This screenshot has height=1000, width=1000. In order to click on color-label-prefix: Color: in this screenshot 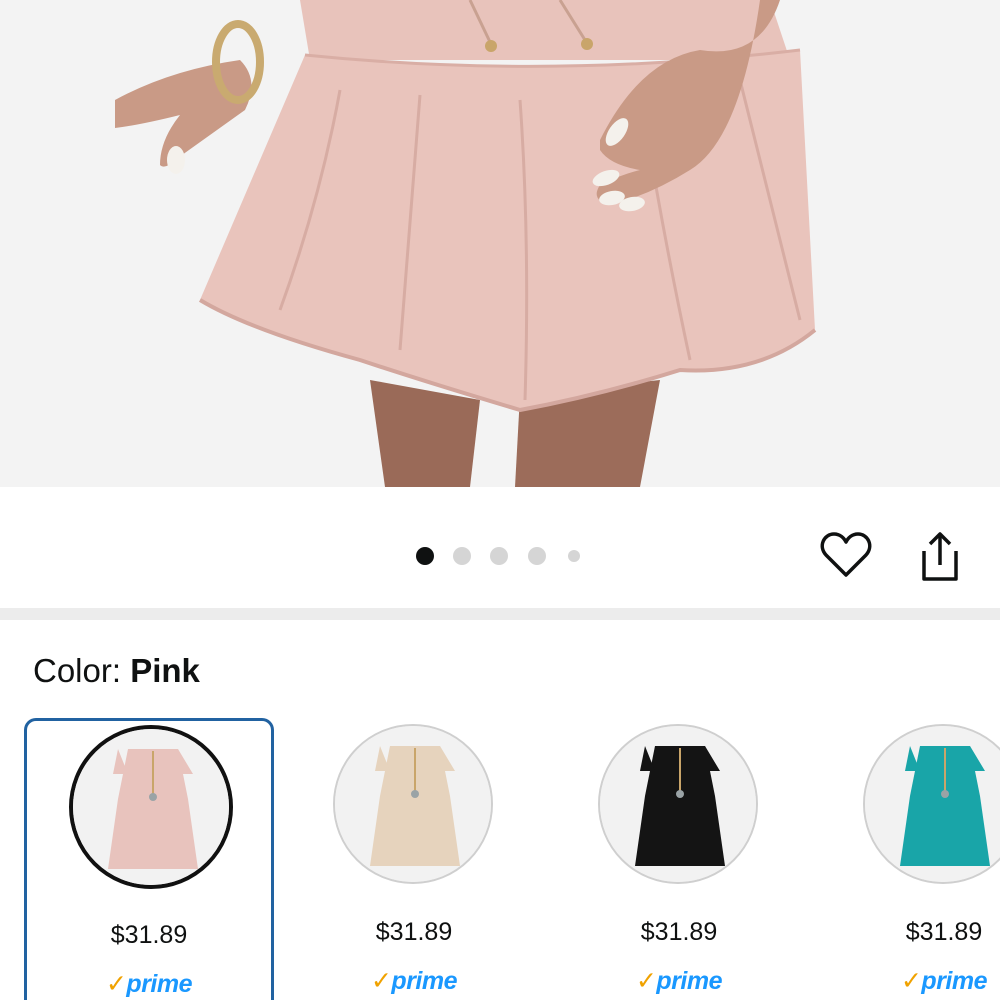, I will do `click(82, 670)`.